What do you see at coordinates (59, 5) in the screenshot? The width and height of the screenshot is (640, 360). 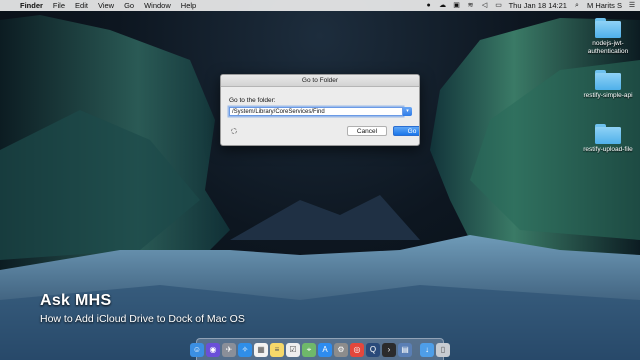 I see `menu-file: File` at bounding box center [59, 5].